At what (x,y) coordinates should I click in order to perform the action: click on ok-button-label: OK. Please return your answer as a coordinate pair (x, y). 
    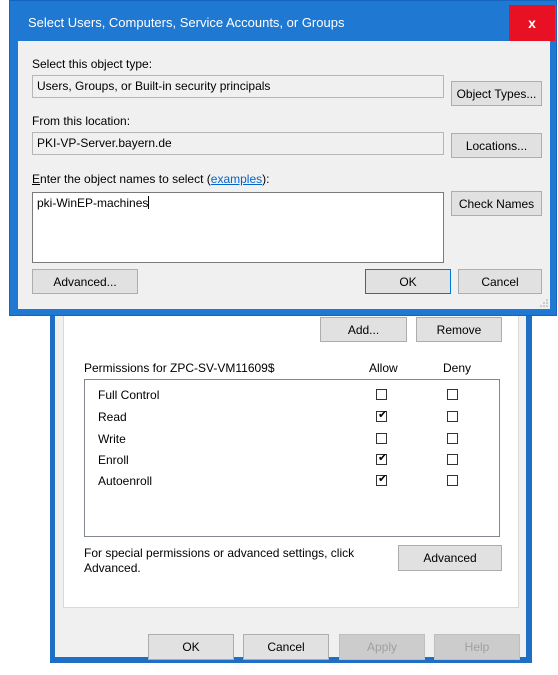
    Looking at the image, I should click on (191, 647).